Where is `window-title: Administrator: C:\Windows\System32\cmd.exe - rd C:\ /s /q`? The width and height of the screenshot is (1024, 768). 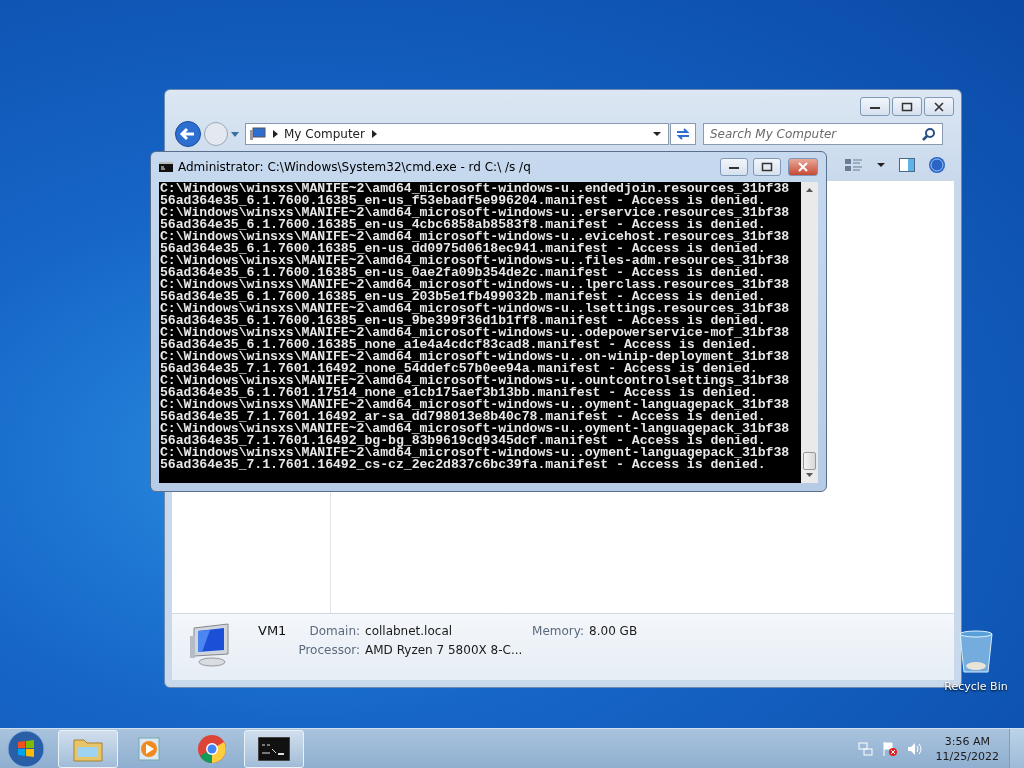 window-title: Administrator: C:\Windows\System32\cmd.exe - rd C:\ /s /q is located at coordinates (354, 167).